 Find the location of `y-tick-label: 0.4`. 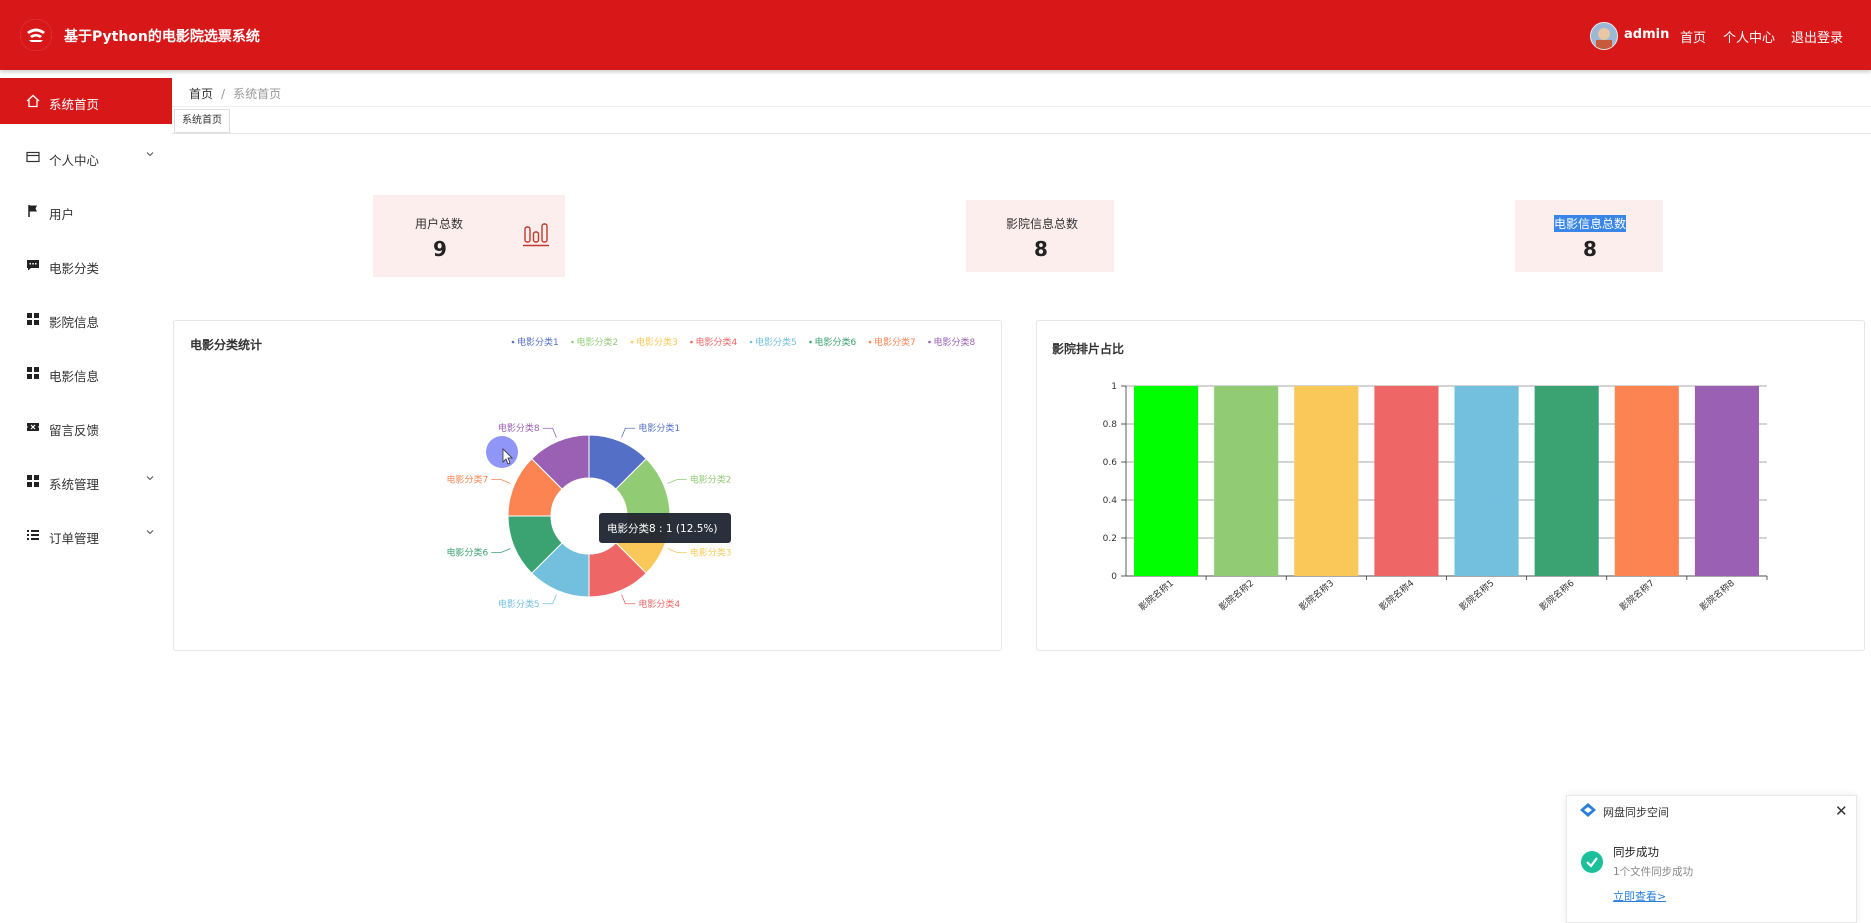

y-tick-label: 0.4 is located at coordinates (1110, 501).